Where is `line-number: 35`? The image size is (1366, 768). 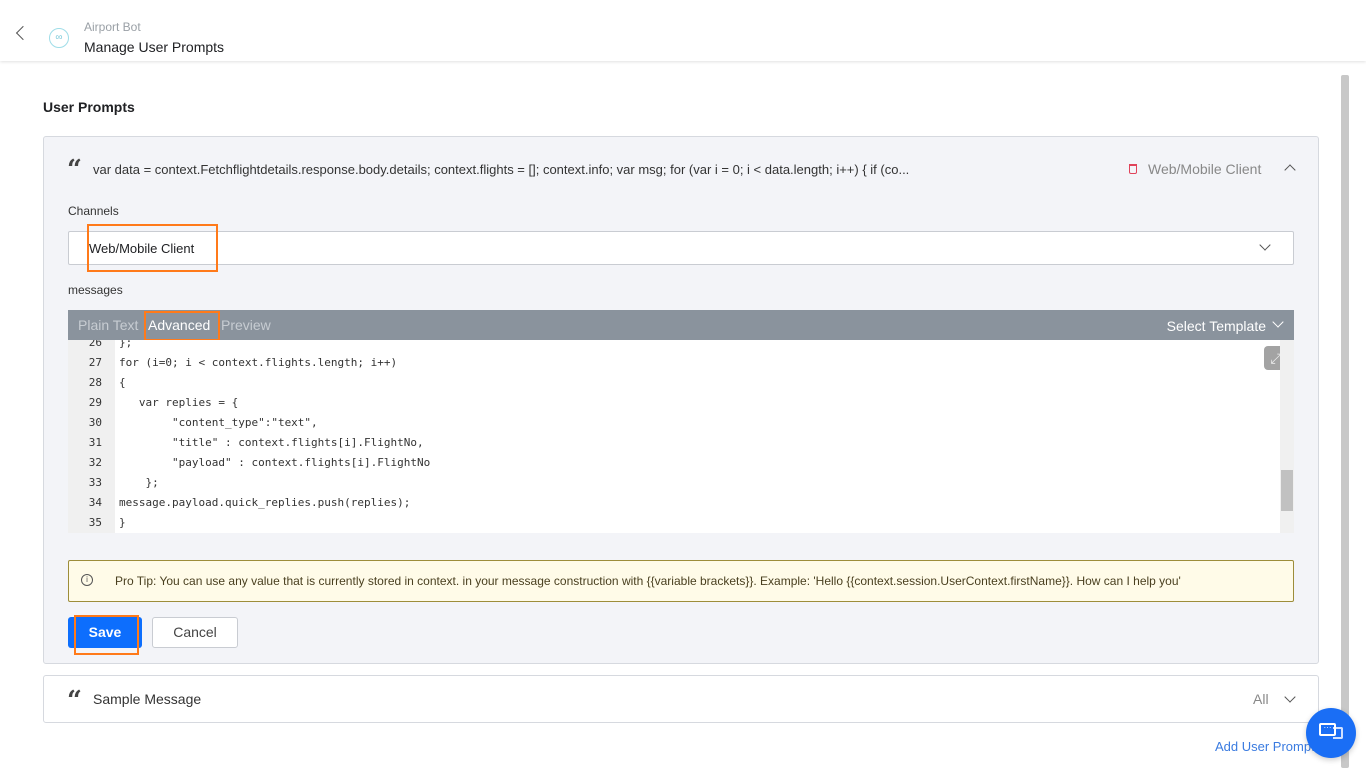 line-number: 35 is located at coordinates (95, 522).